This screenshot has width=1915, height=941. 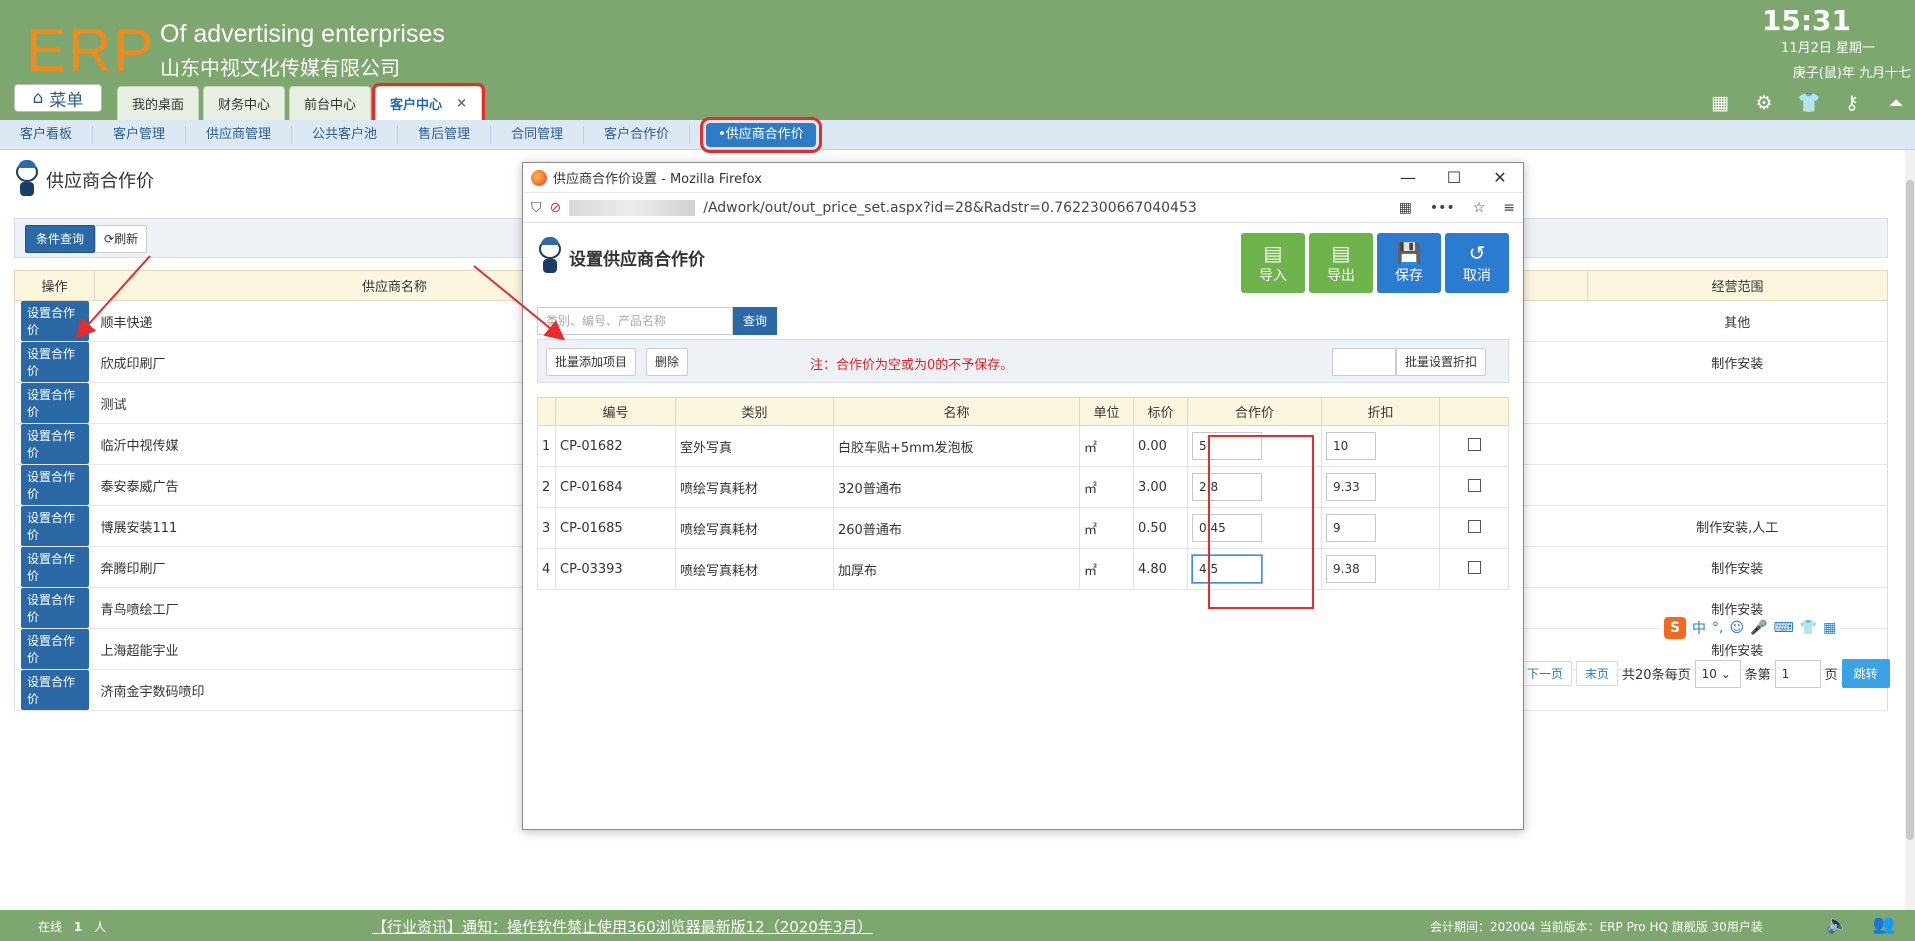 What do you see at coordinates (416, 105) in the screenshot?
I see `tab-label: 客户中心` at bounding box center [416, 105].